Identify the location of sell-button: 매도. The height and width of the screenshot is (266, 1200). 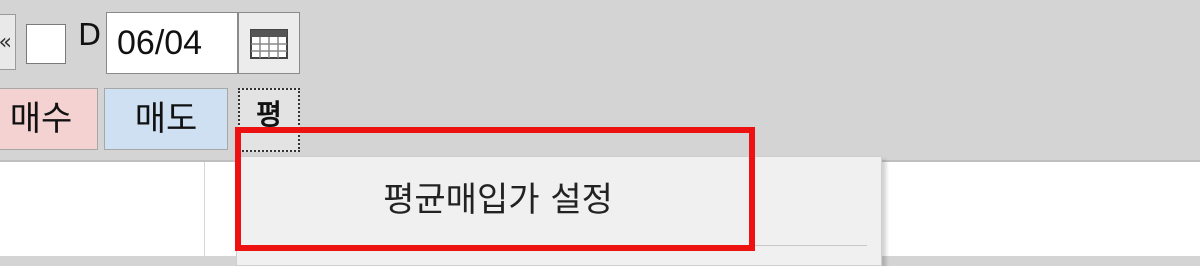
(166, 119).